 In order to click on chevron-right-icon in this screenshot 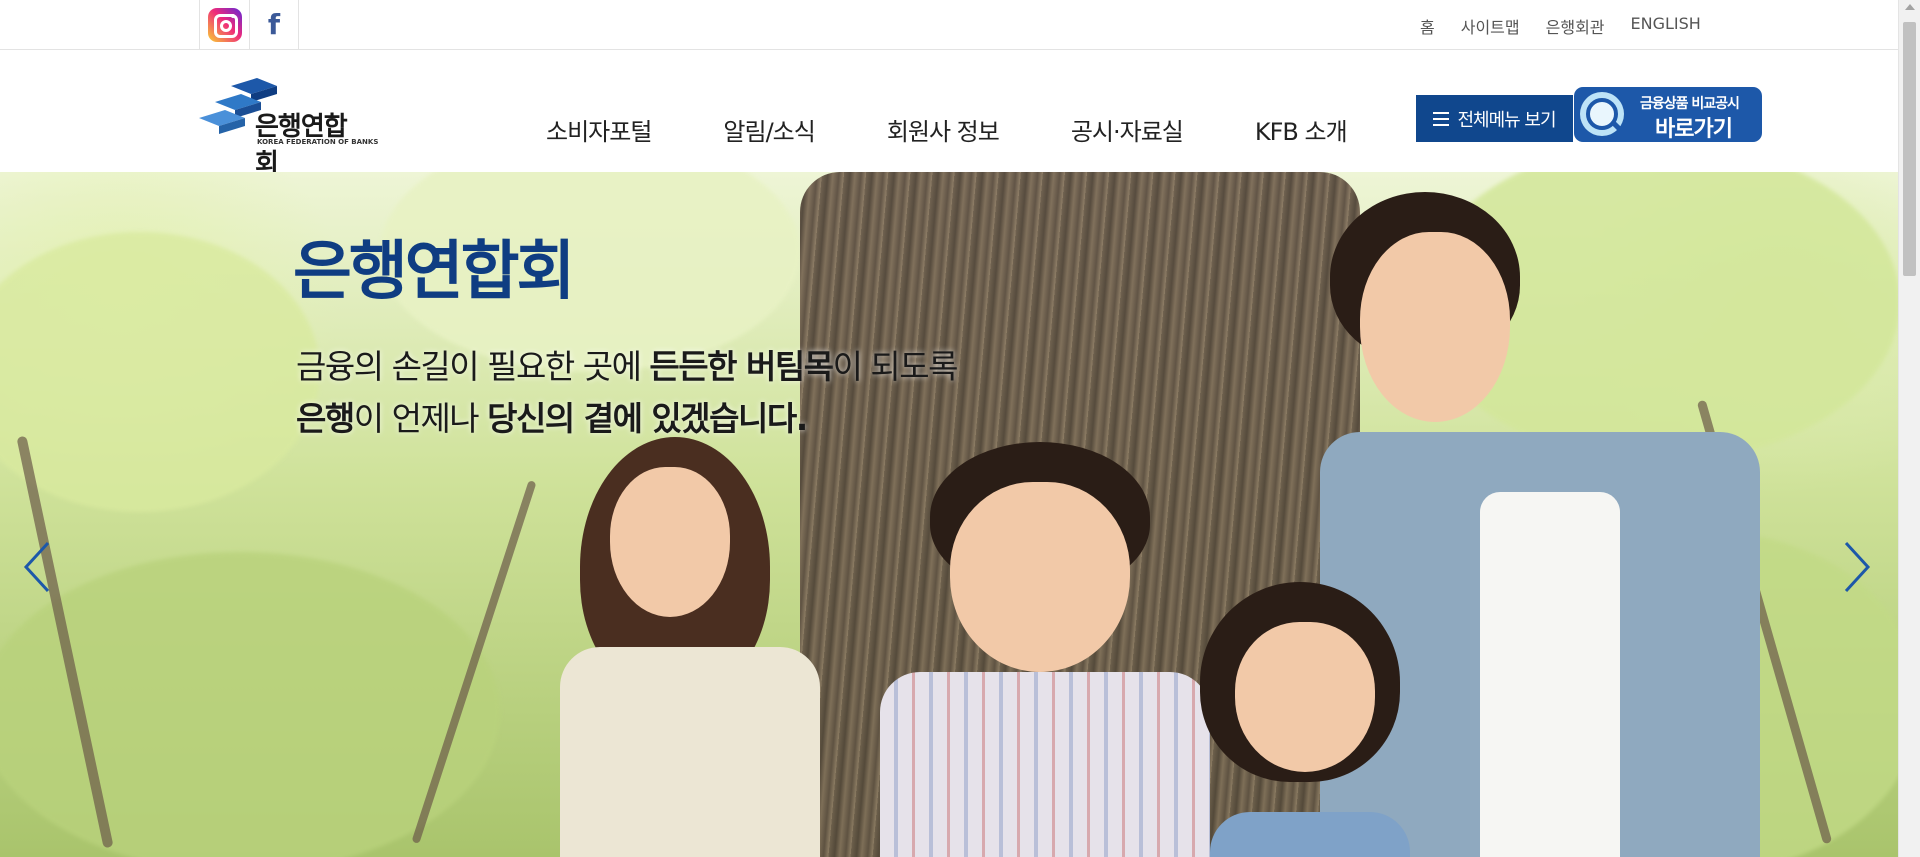, I will do `click(1857, 567)`.